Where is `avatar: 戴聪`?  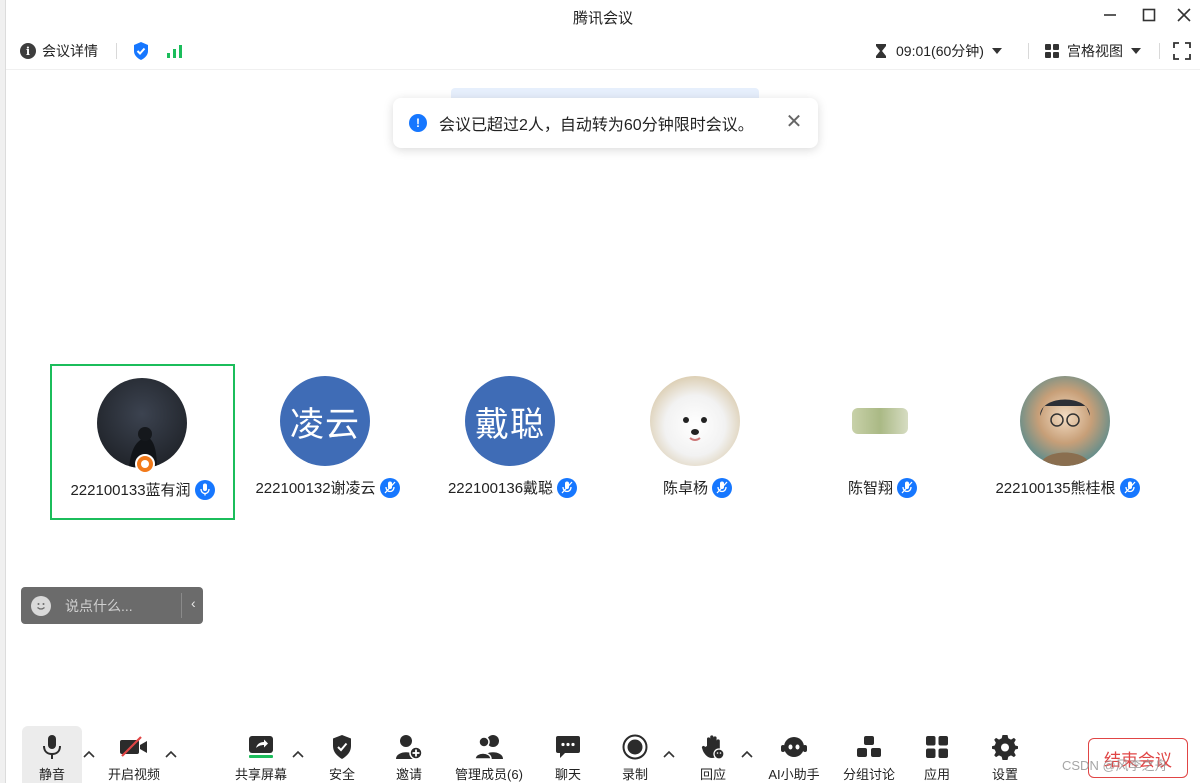
avatar: 戴聪 is located at coordinates (510, 421).